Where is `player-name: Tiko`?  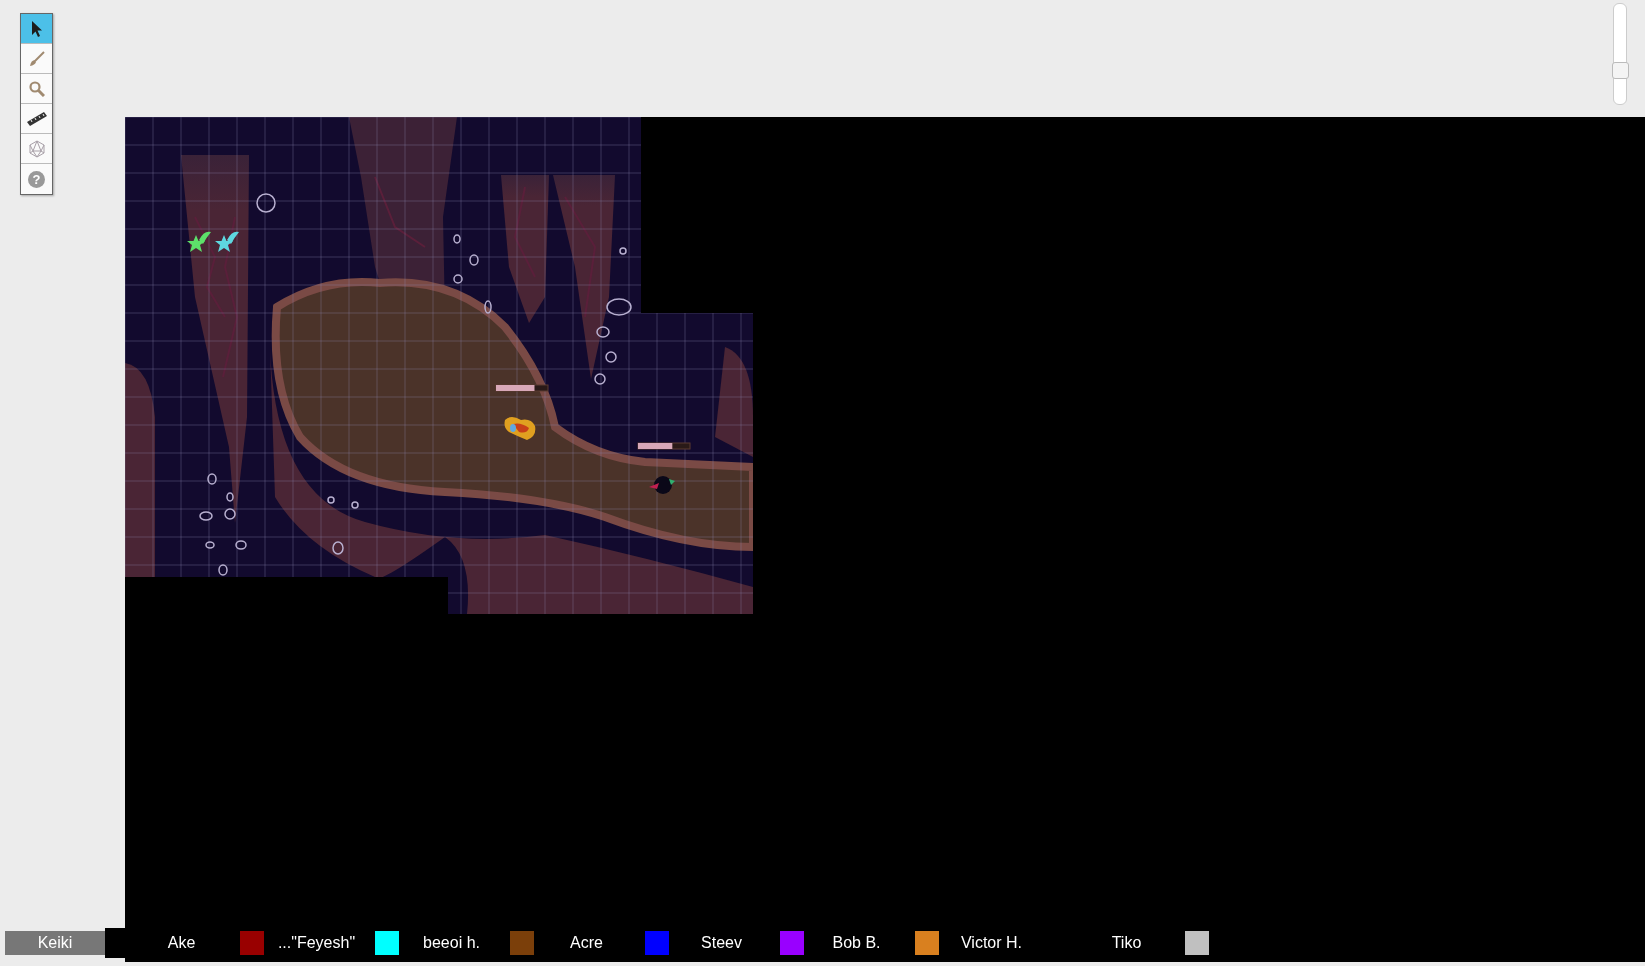
player-name: Tiko is located at coordinates (1126, 943).